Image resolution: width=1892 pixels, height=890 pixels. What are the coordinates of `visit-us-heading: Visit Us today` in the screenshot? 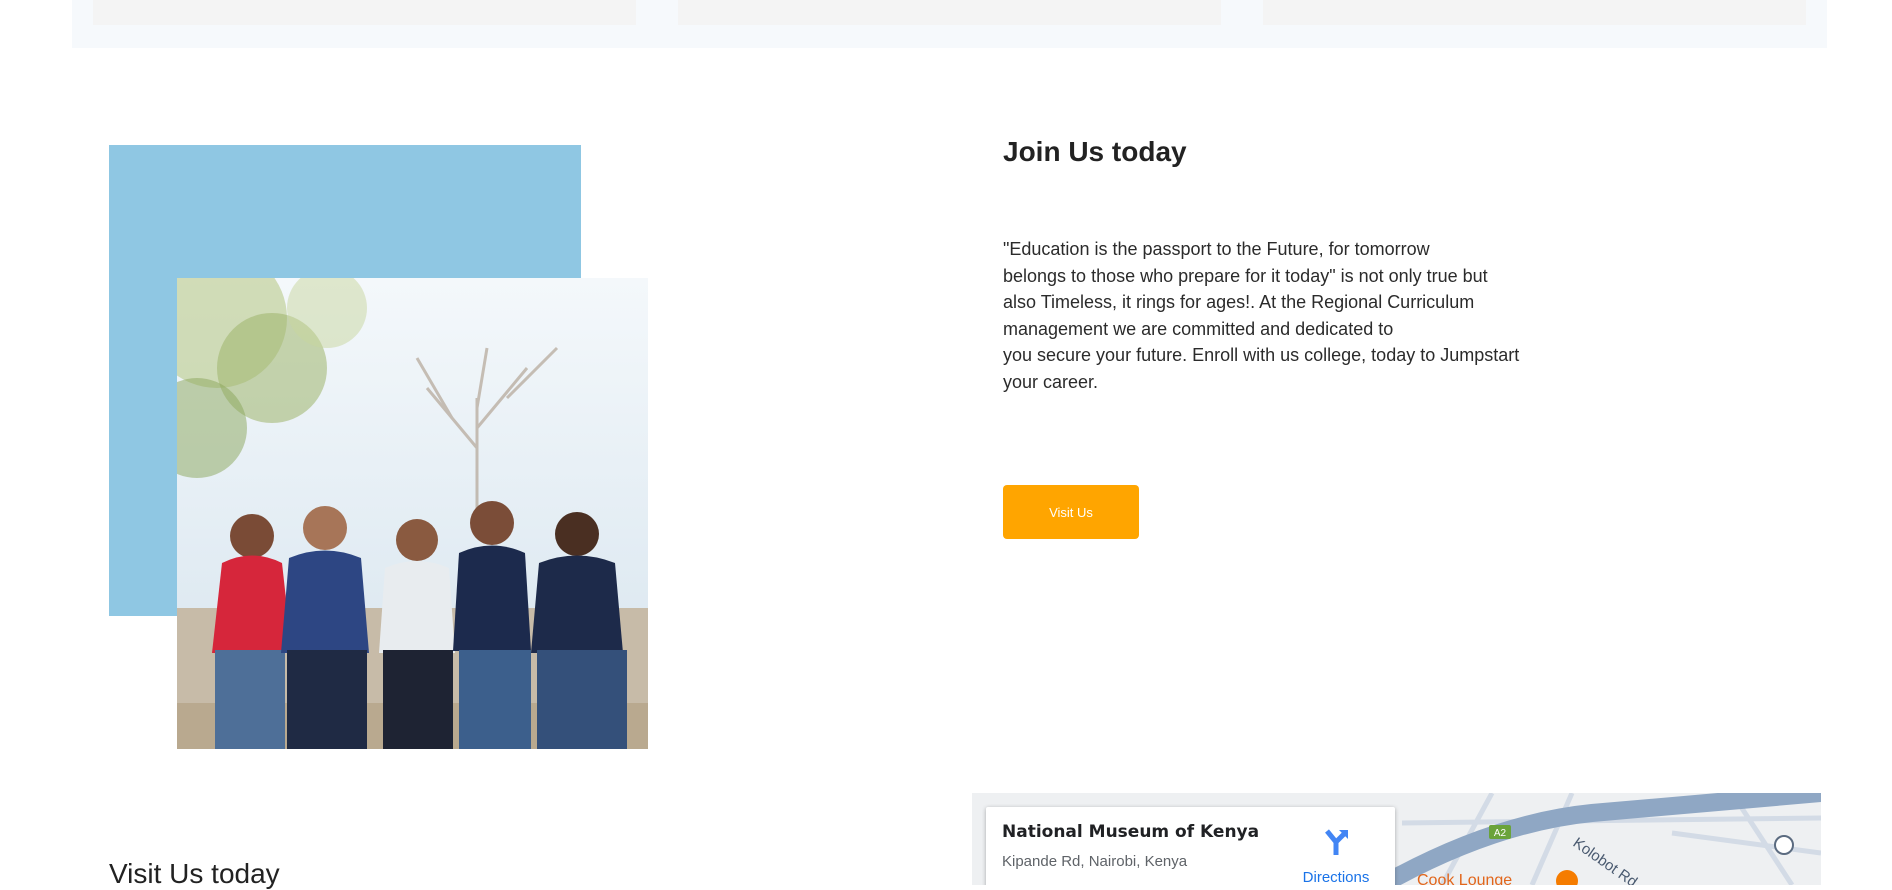 It's located at (194, 873).